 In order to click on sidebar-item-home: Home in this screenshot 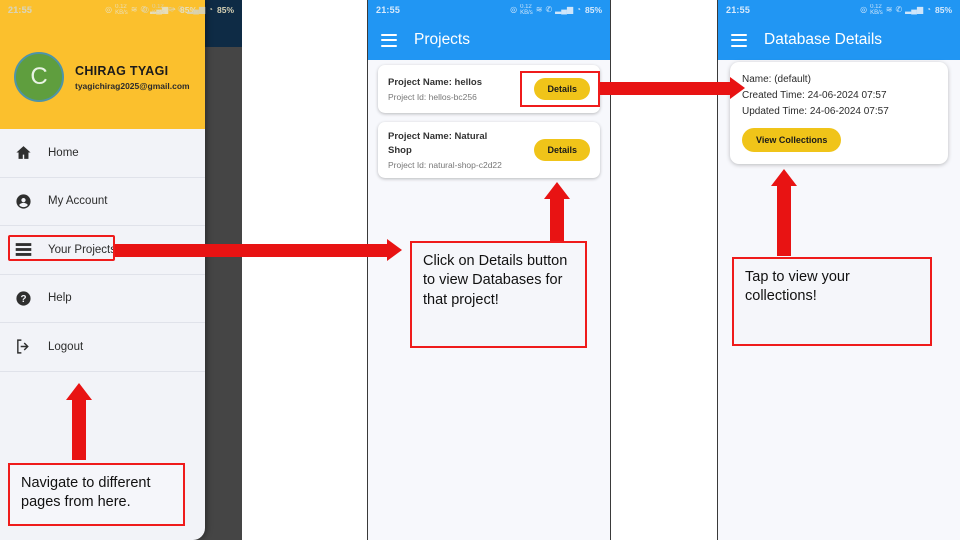, I will do `click(102, 153)`.